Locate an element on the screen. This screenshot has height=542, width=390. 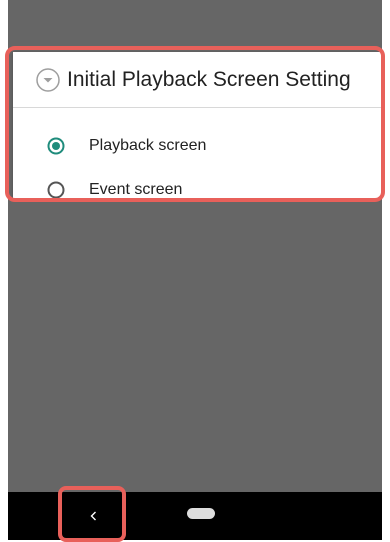
dialog-title: Initial Playback Screen Setting is located at coordinates (209, 79).